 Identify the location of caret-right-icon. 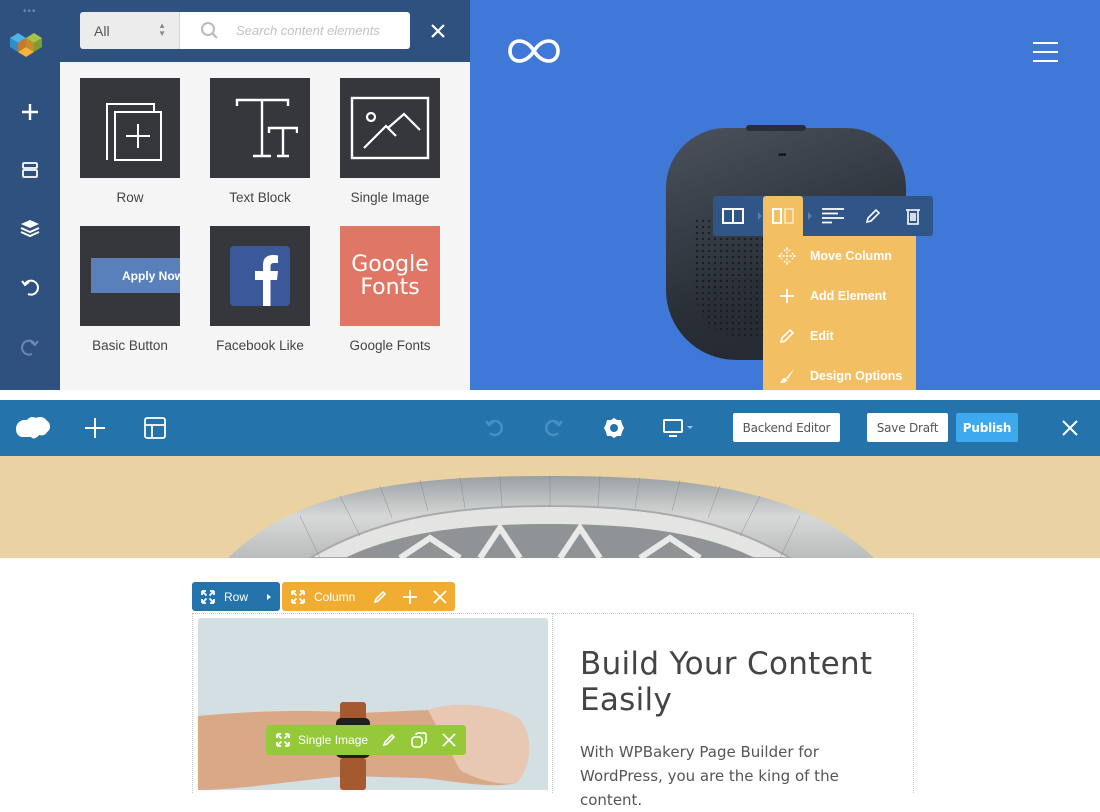
(269, 597).